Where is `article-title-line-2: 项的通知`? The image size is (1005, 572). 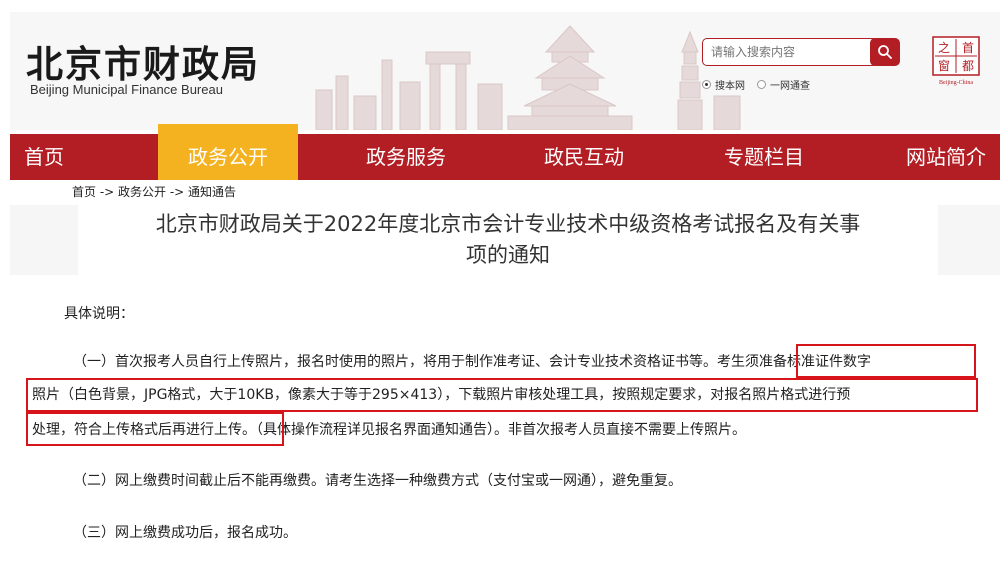 article-title-line-2: 项的通知 is located at coordinates (508, 255).